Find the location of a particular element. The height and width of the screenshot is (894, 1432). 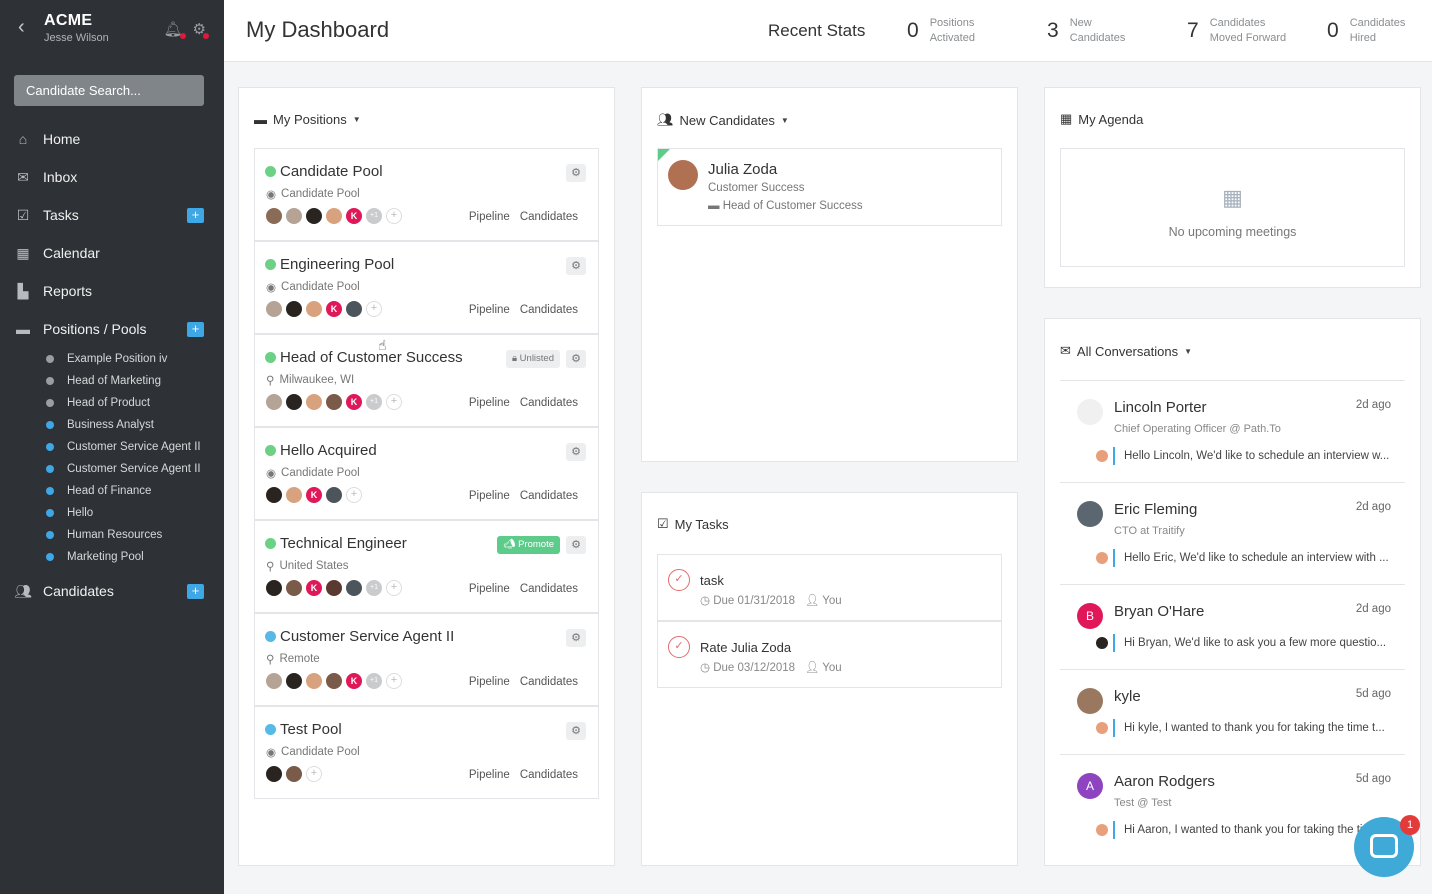

all-conversations-dropdown: ✉ All Conversations ▼ is located at coordinates (1126, 351).